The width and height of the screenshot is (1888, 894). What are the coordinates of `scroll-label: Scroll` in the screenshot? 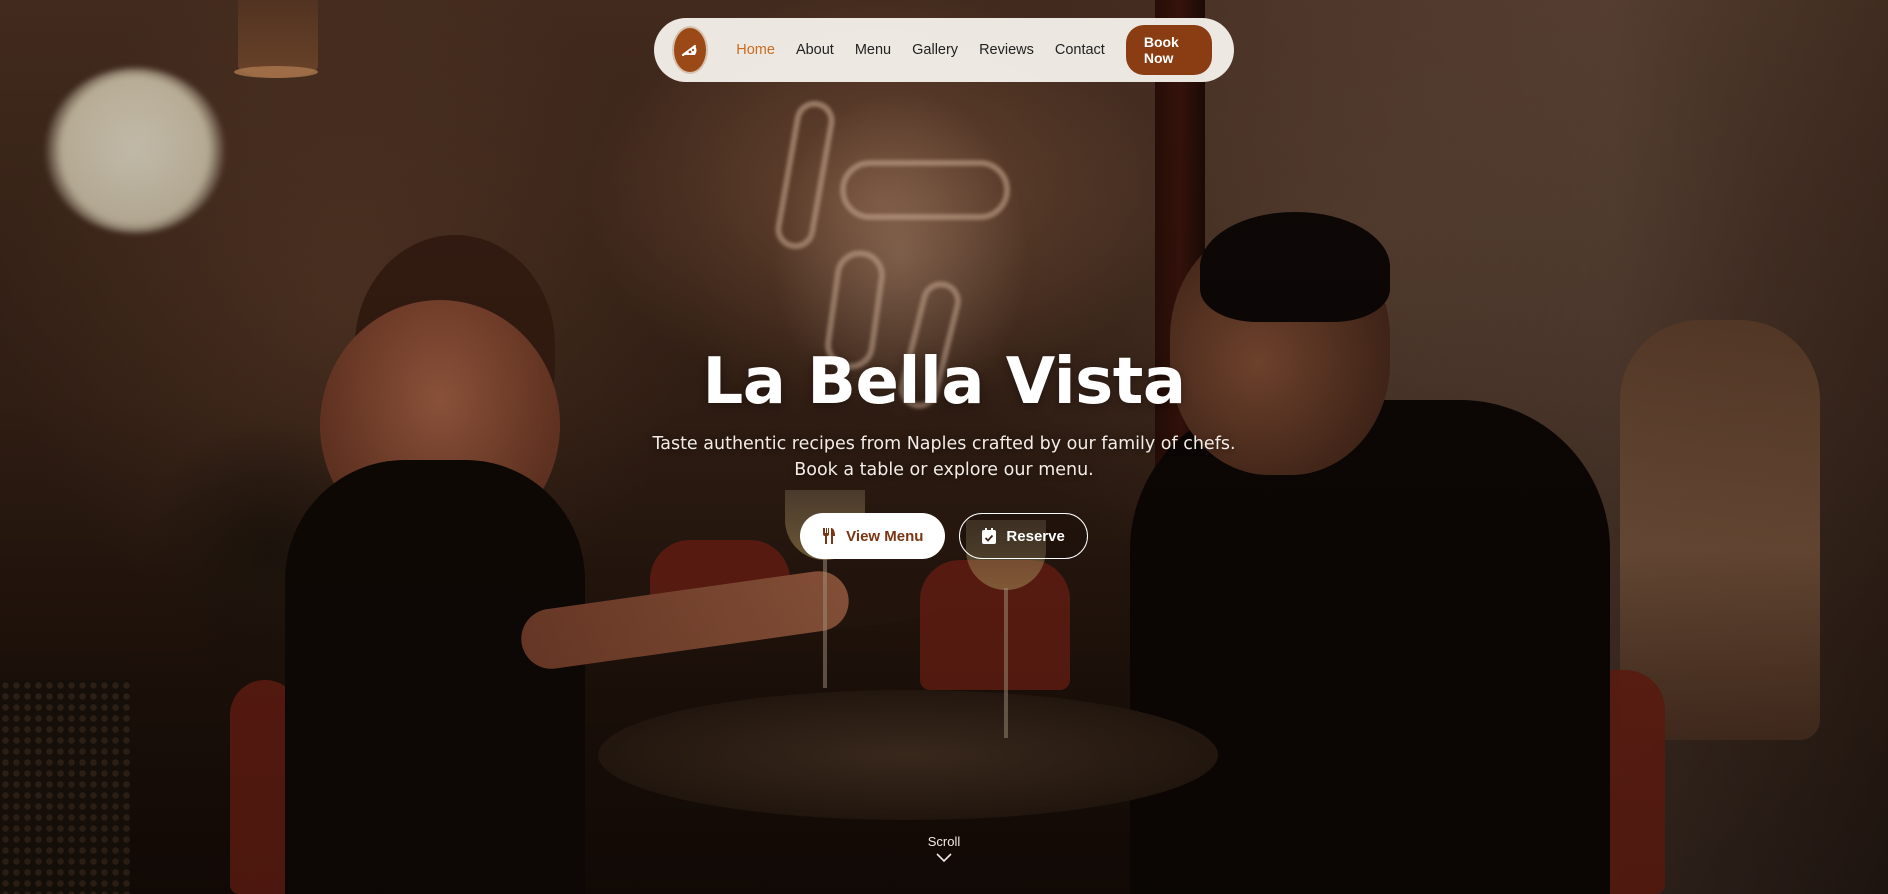 It's located at (944, 841).